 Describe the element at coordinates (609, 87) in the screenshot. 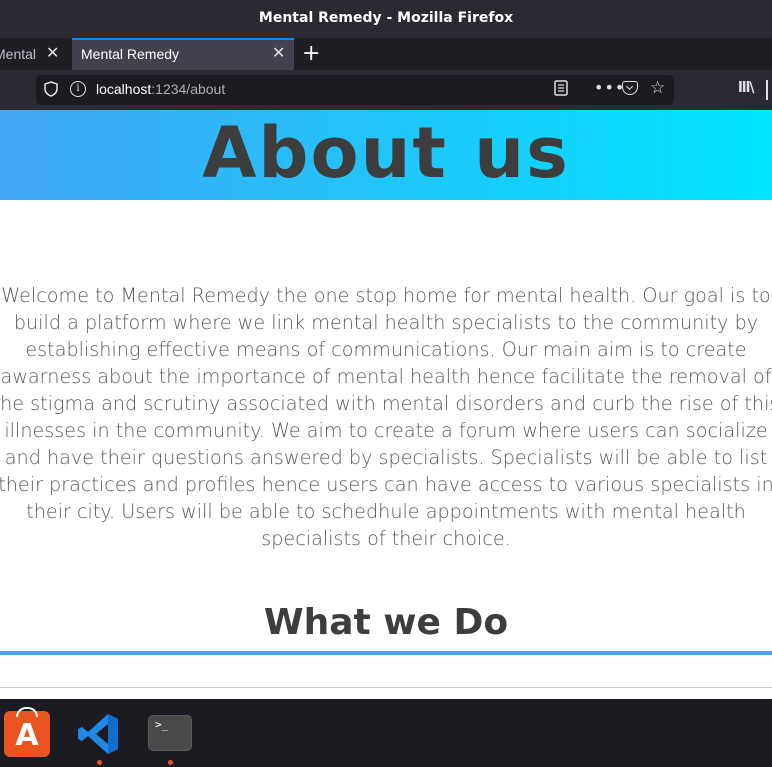

I see `page-actions-icon: •••` at that location.